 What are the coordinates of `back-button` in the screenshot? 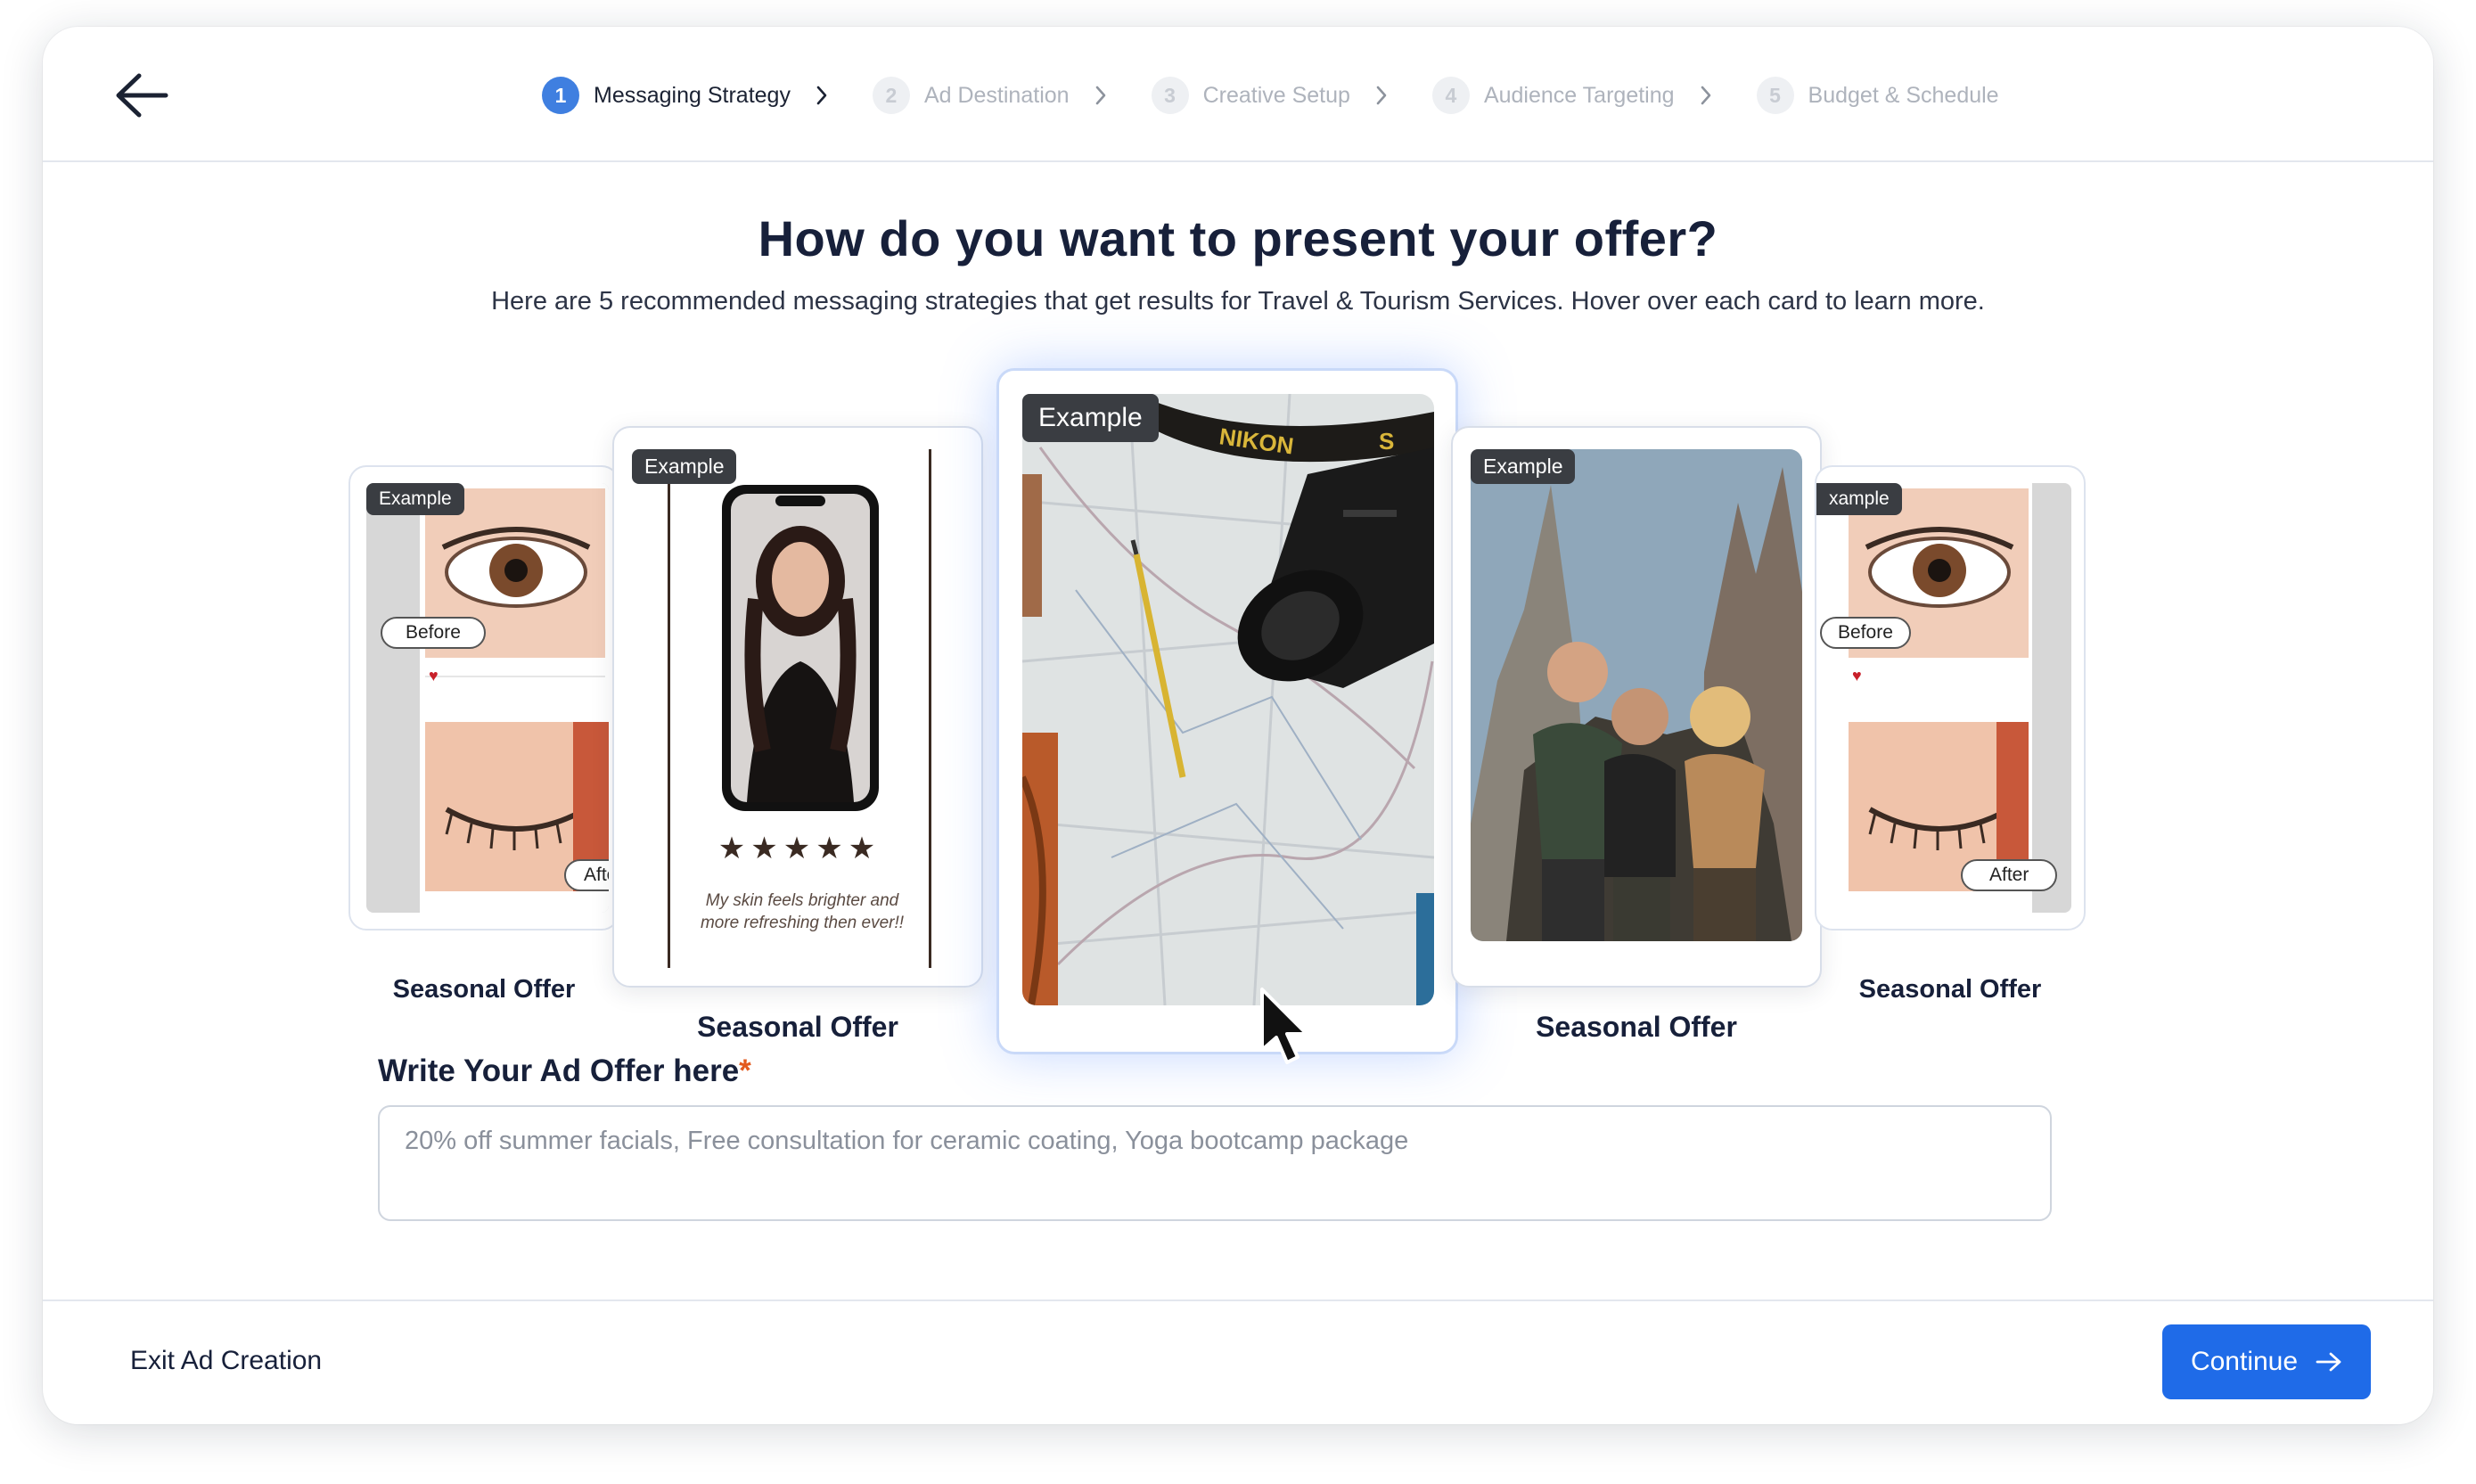 It's located at (142, 95).